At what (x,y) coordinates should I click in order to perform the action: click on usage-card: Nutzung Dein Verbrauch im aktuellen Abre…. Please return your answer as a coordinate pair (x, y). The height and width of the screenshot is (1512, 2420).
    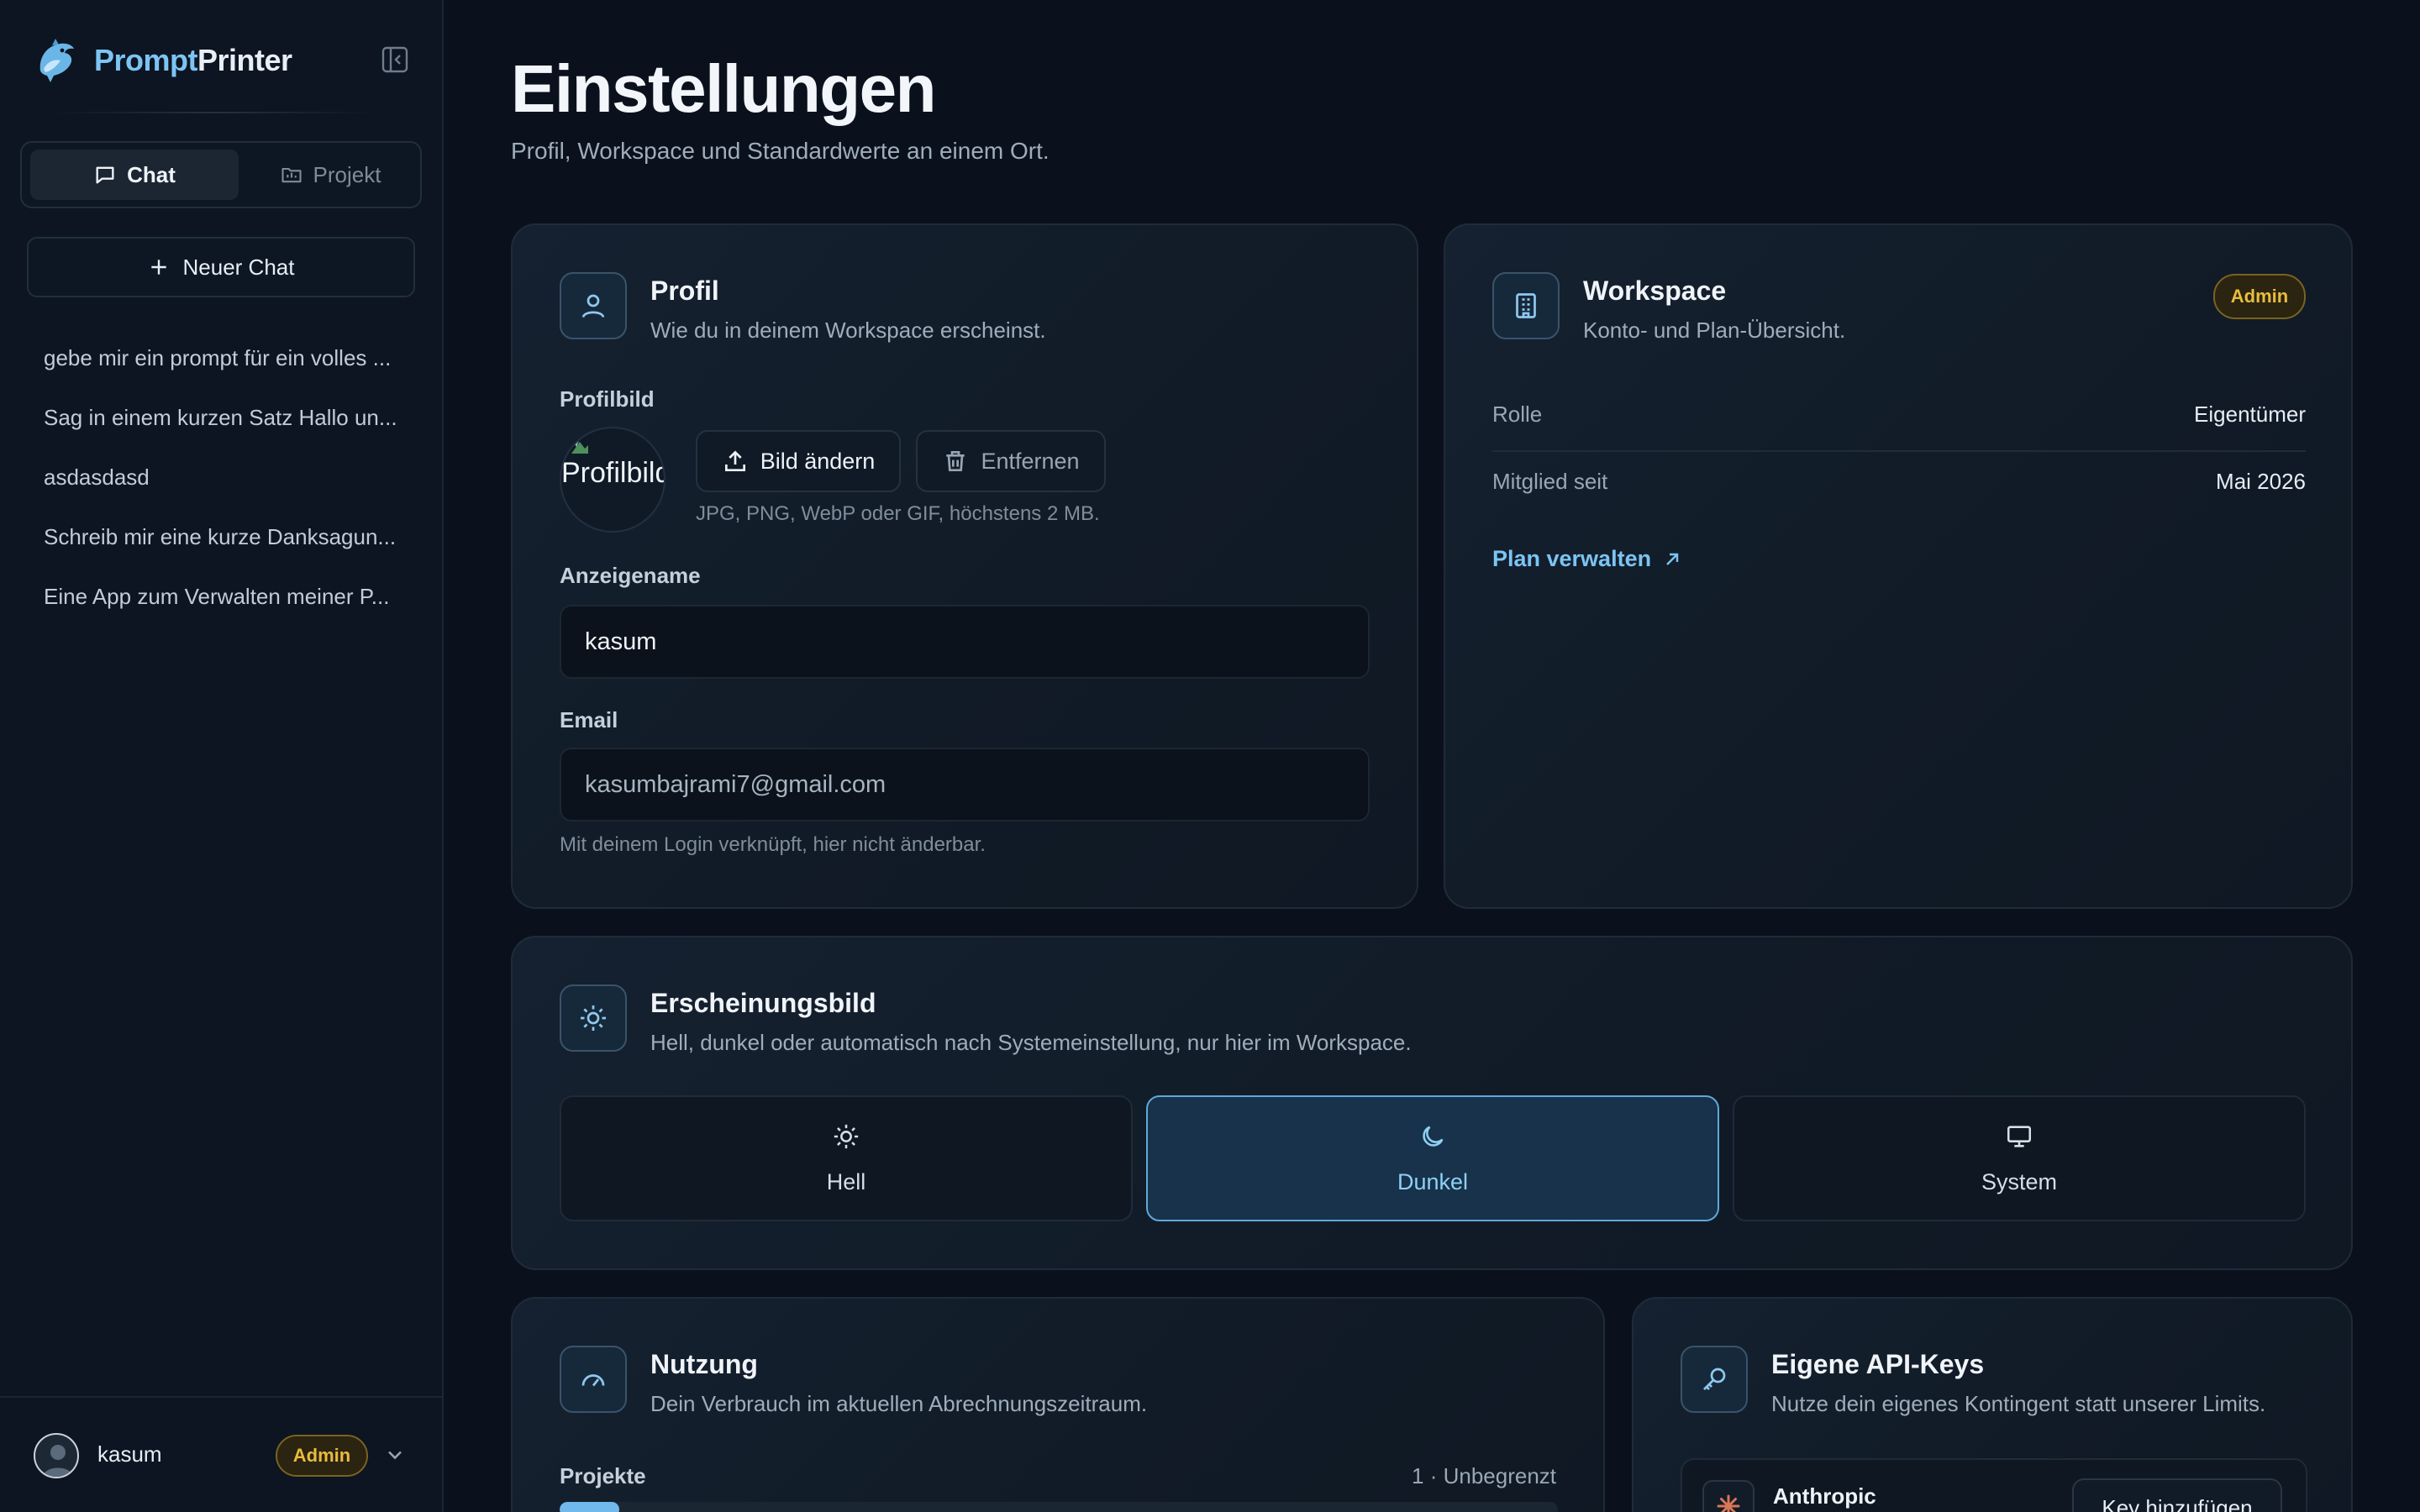
    Looking at the image, I should click on (1058, 1404).